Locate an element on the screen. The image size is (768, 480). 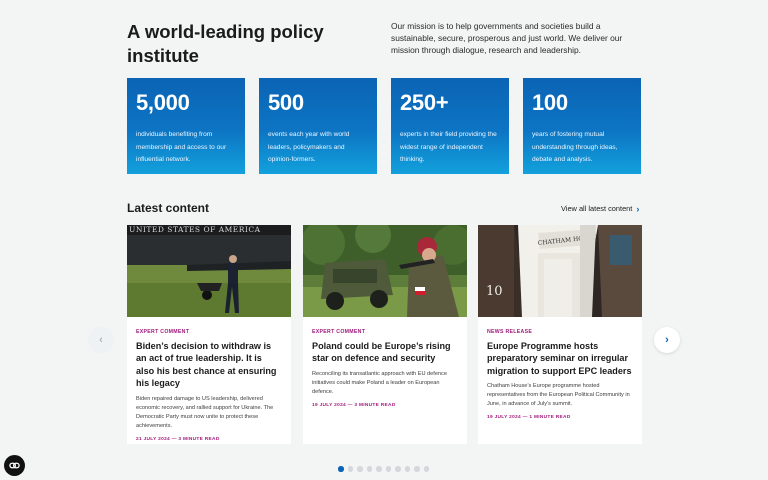
carousel-next-button: › is located at coordinates (667, 340).